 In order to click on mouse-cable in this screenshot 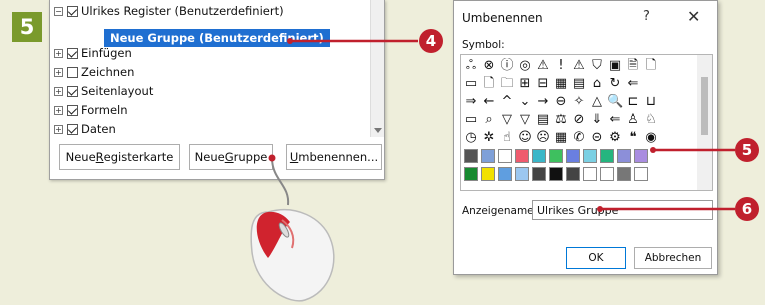, I will do `click(280, 181)`.